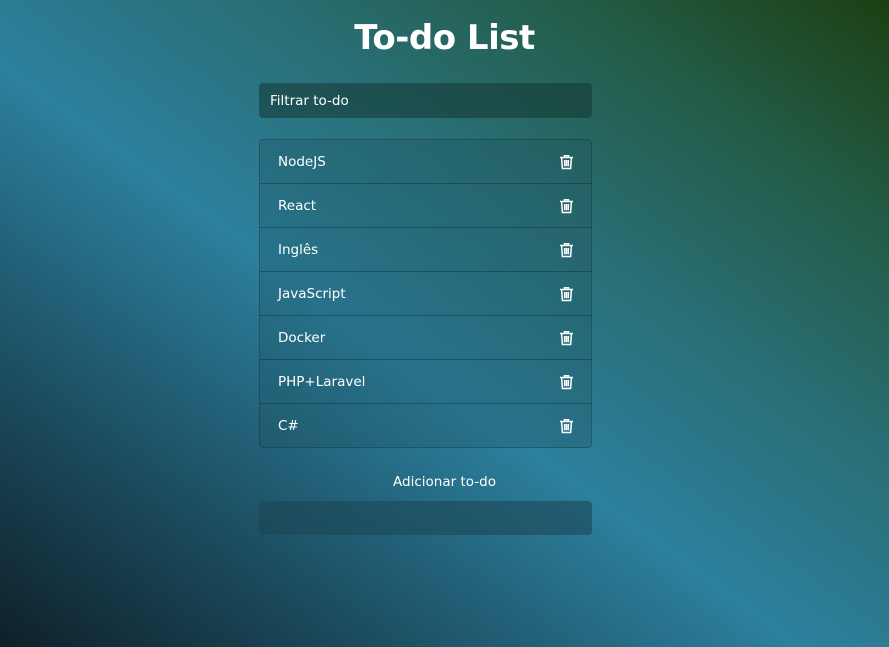 This screenshot has width=889, height=647. I want to click on todo-item: C#, so click(425, 425).